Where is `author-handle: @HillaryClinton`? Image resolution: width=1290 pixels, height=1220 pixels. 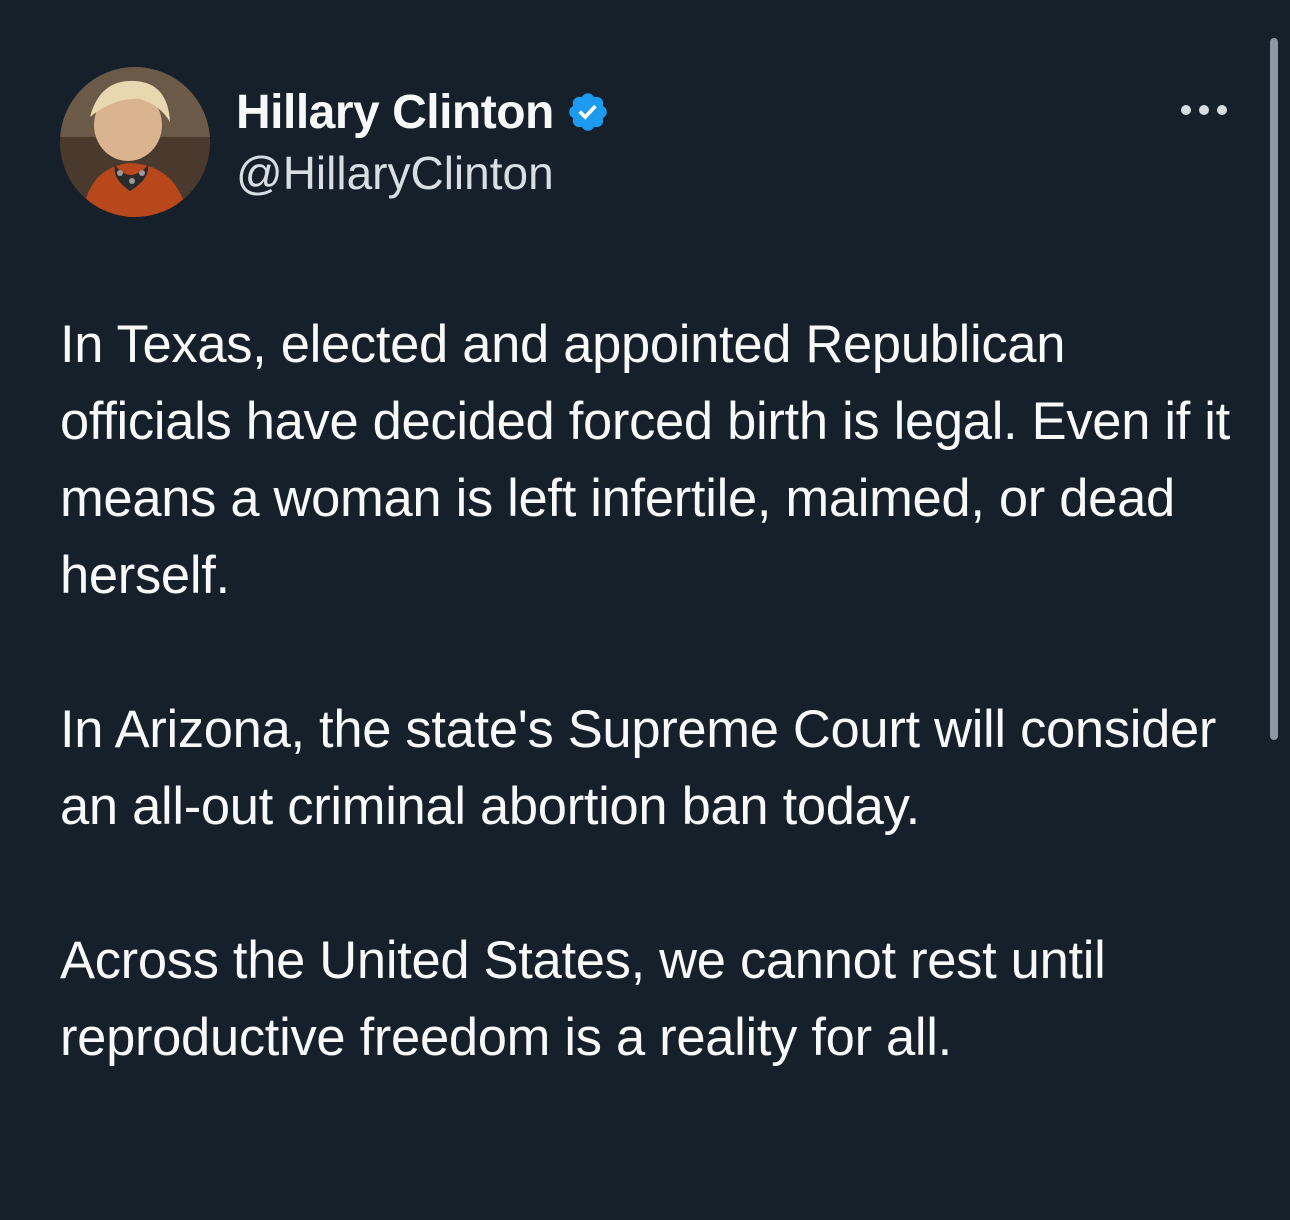 author-handle: @HillaryClinton is located at coordinates (395, 173).